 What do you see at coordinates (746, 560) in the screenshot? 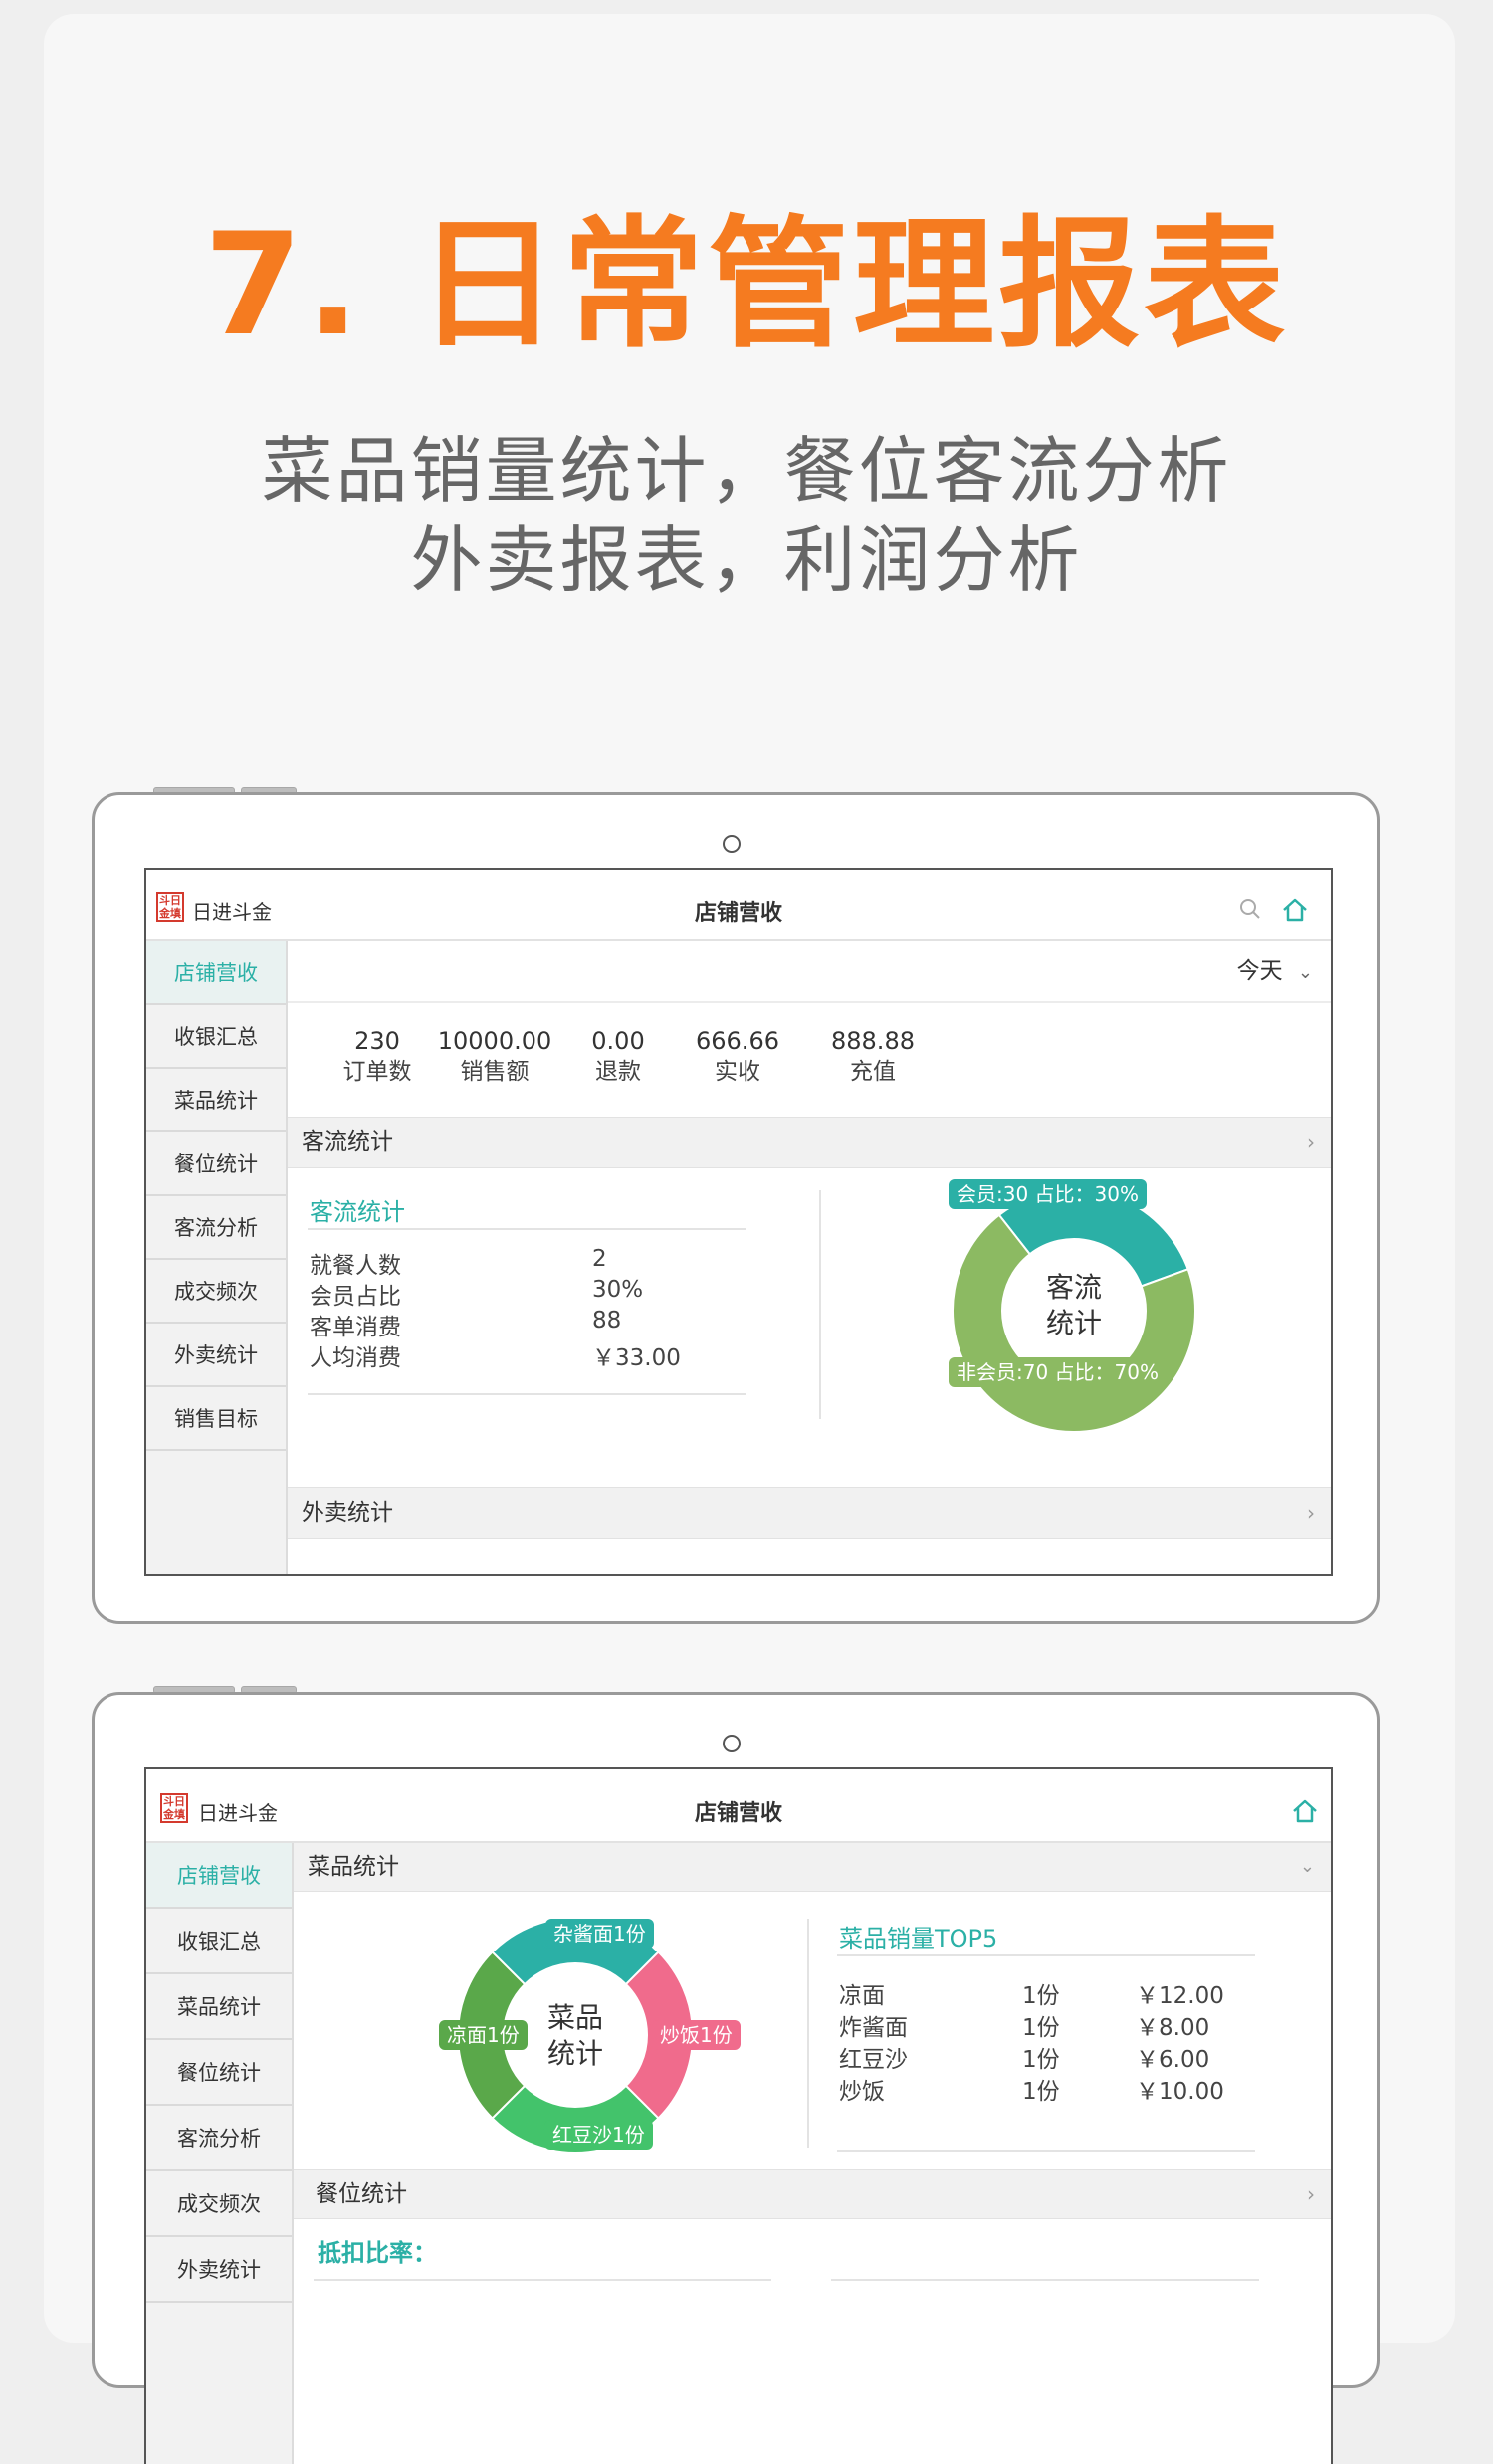
I see `subtitle-line-2: 外卖报表，利润分析` at bounding box center [746, 560].